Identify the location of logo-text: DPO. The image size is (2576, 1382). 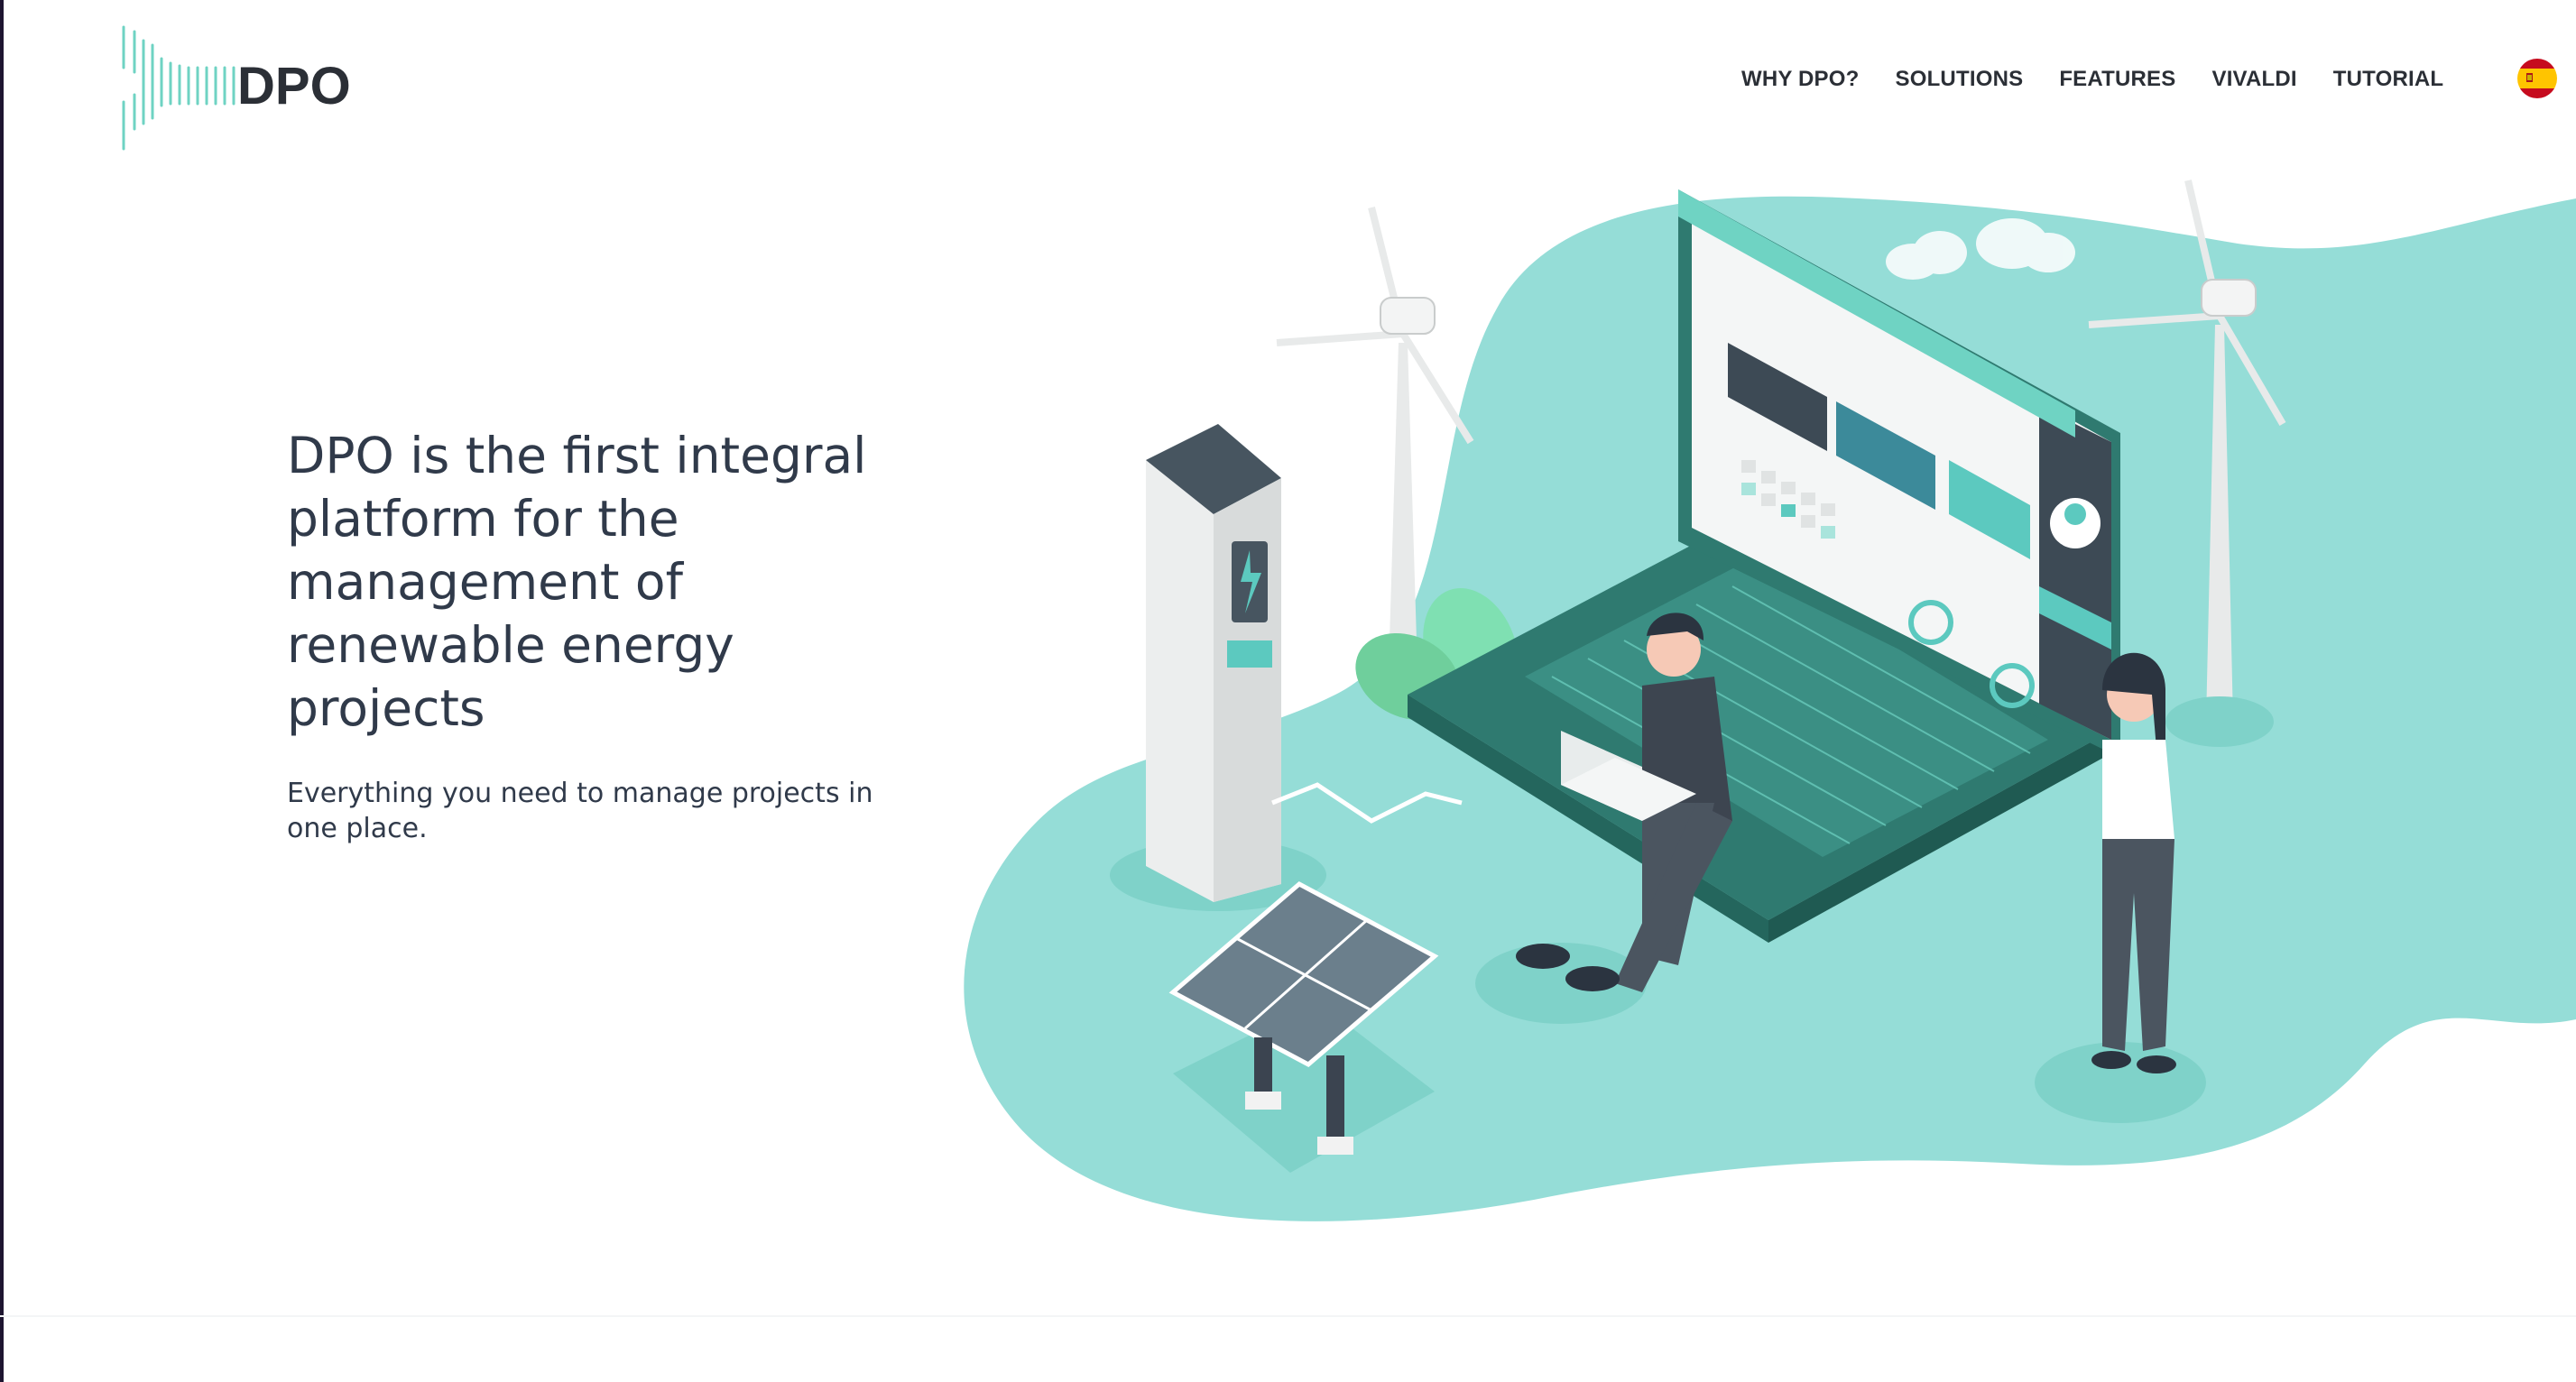
(294, 86).